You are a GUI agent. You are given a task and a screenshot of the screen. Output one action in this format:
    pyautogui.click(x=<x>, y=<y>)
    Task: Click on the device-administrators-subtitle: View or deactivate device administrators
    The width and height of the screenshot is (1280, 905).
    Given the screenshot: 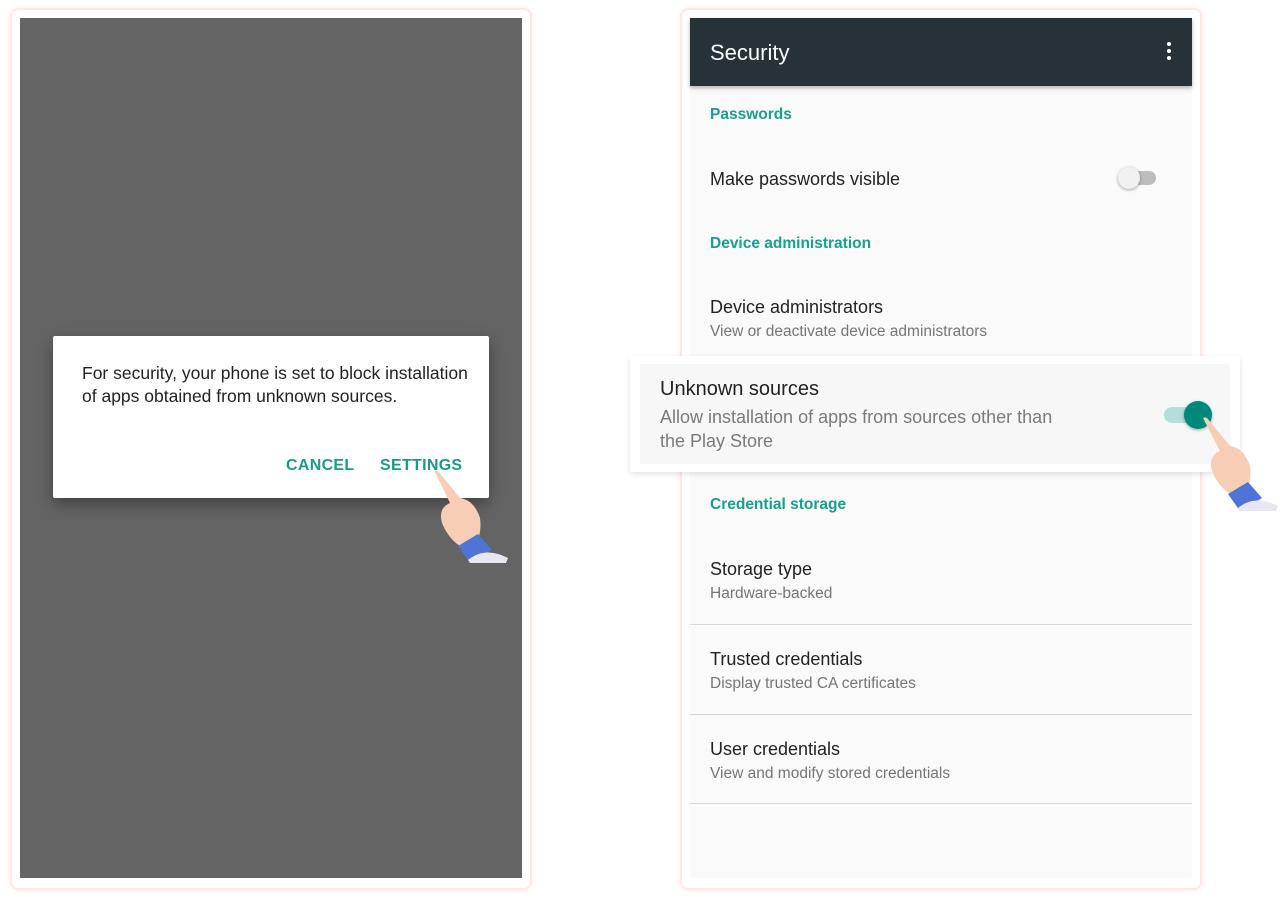 What is the action you would take?
    pyautogui.click(x=849, y=331)
    